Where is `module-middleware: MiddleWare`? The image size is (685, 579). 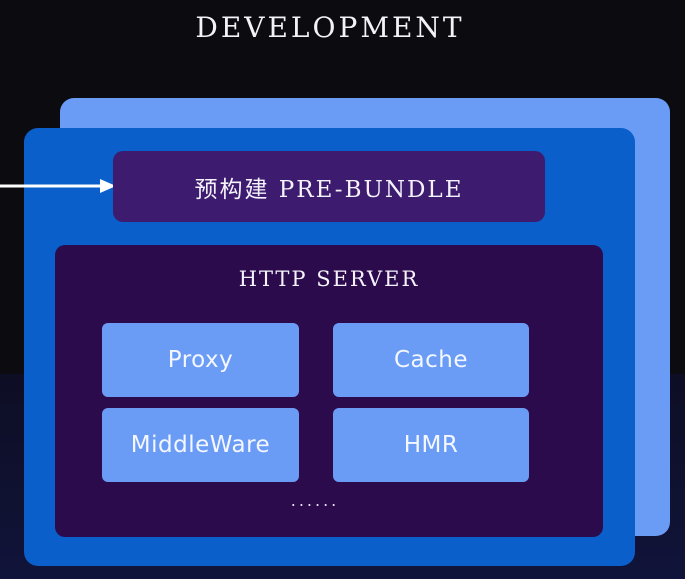
module-middleware: MiddleWare is located at coordinates (200, 445).